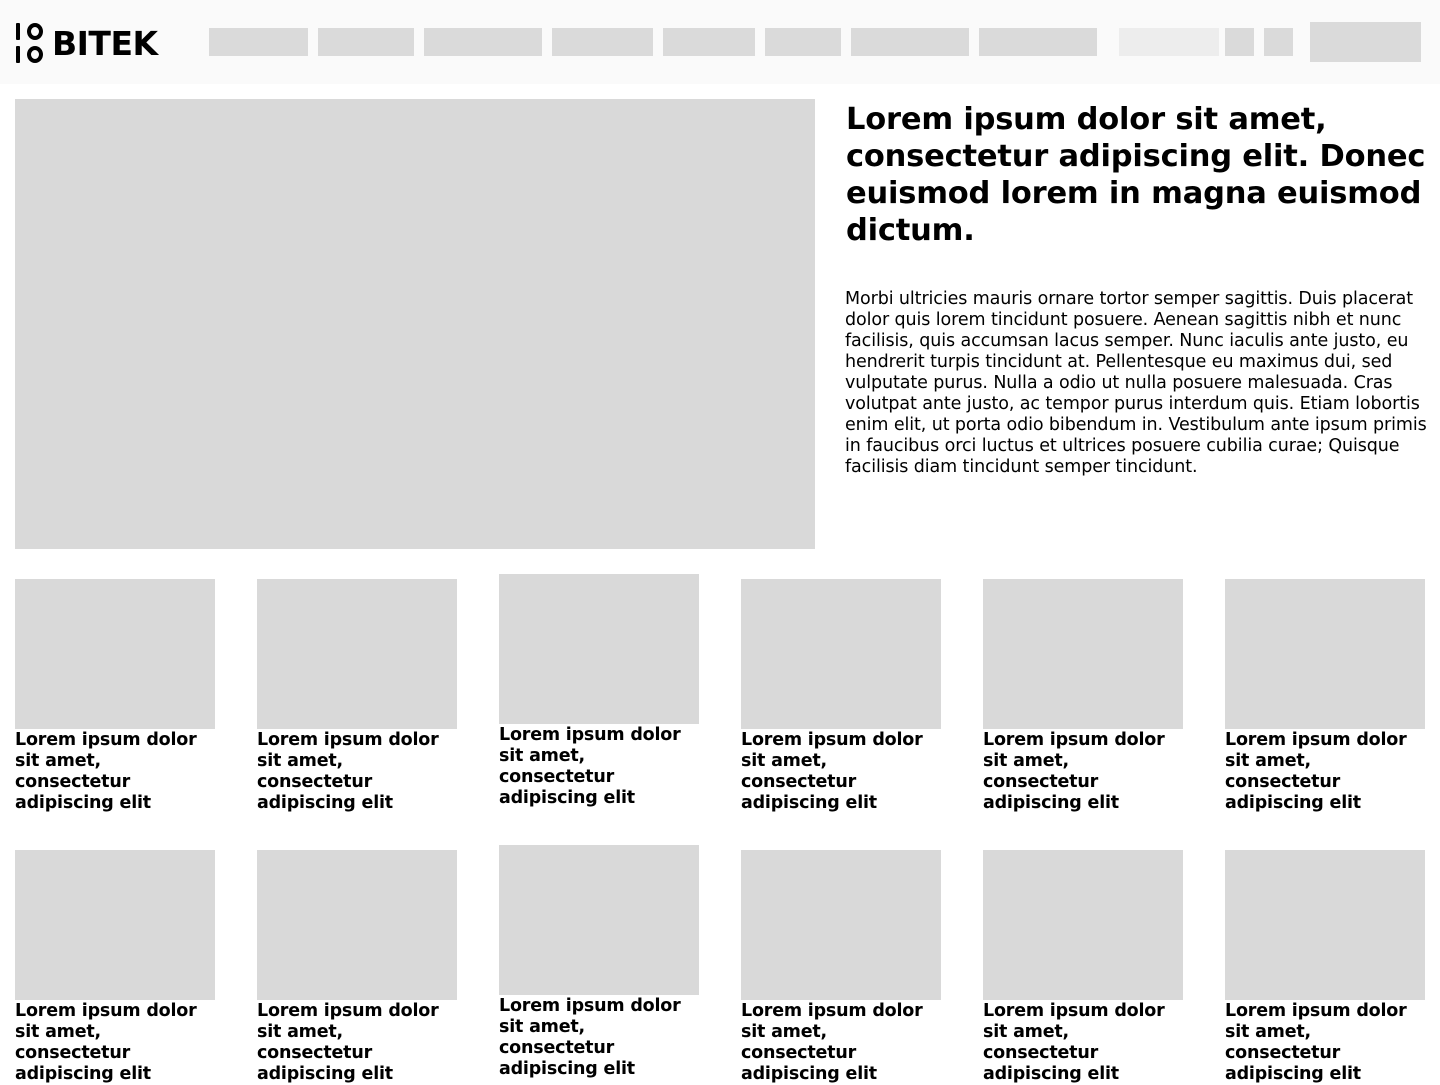 This screenshot has width=1440, height=1085. Describe the element at coordinates (105, 43) in the screenshot. I see `brand-name: BITEK` at that location.